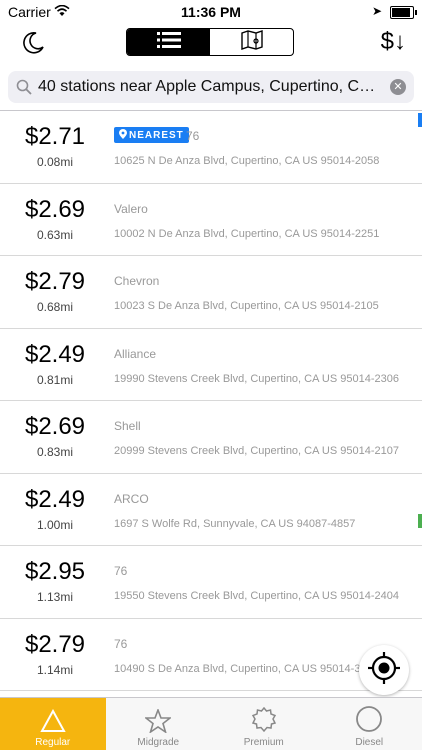  What do you see at coordinates (158, 742) in the screenshot?
I see `tab-label: Midgrade` at bounding box center [158, 742].